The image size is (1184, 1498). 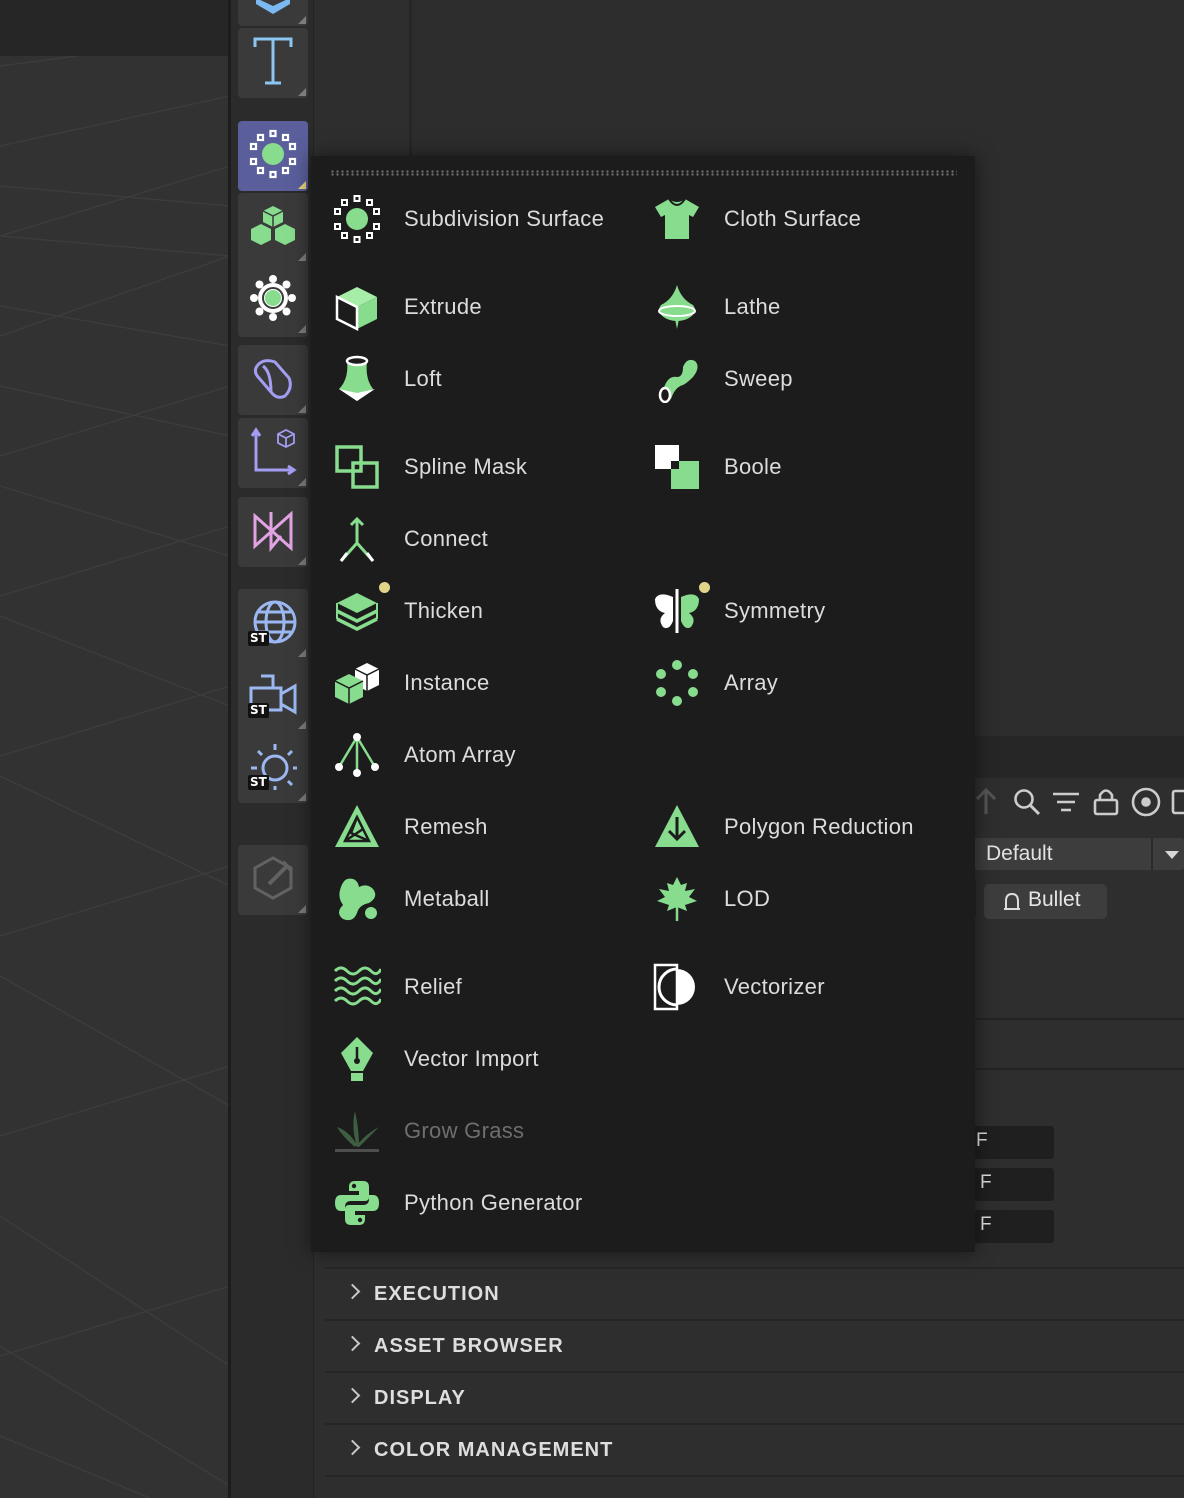 I want to click on metaball-icon, so click(x=357, y=899).